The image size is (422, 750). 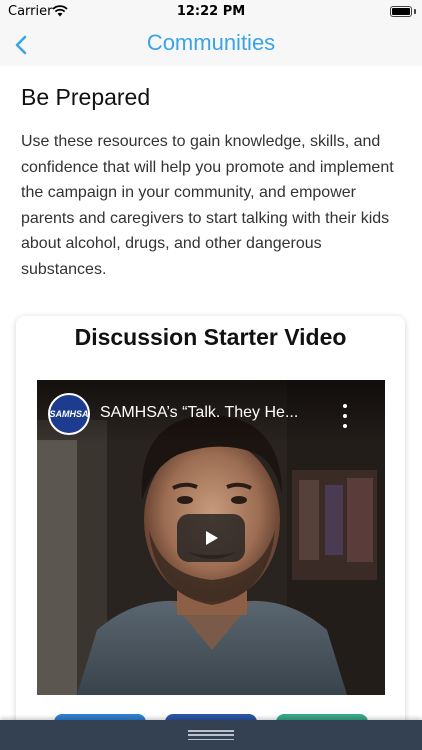 I want to click on battery-nub, so click(x=415, y=11).